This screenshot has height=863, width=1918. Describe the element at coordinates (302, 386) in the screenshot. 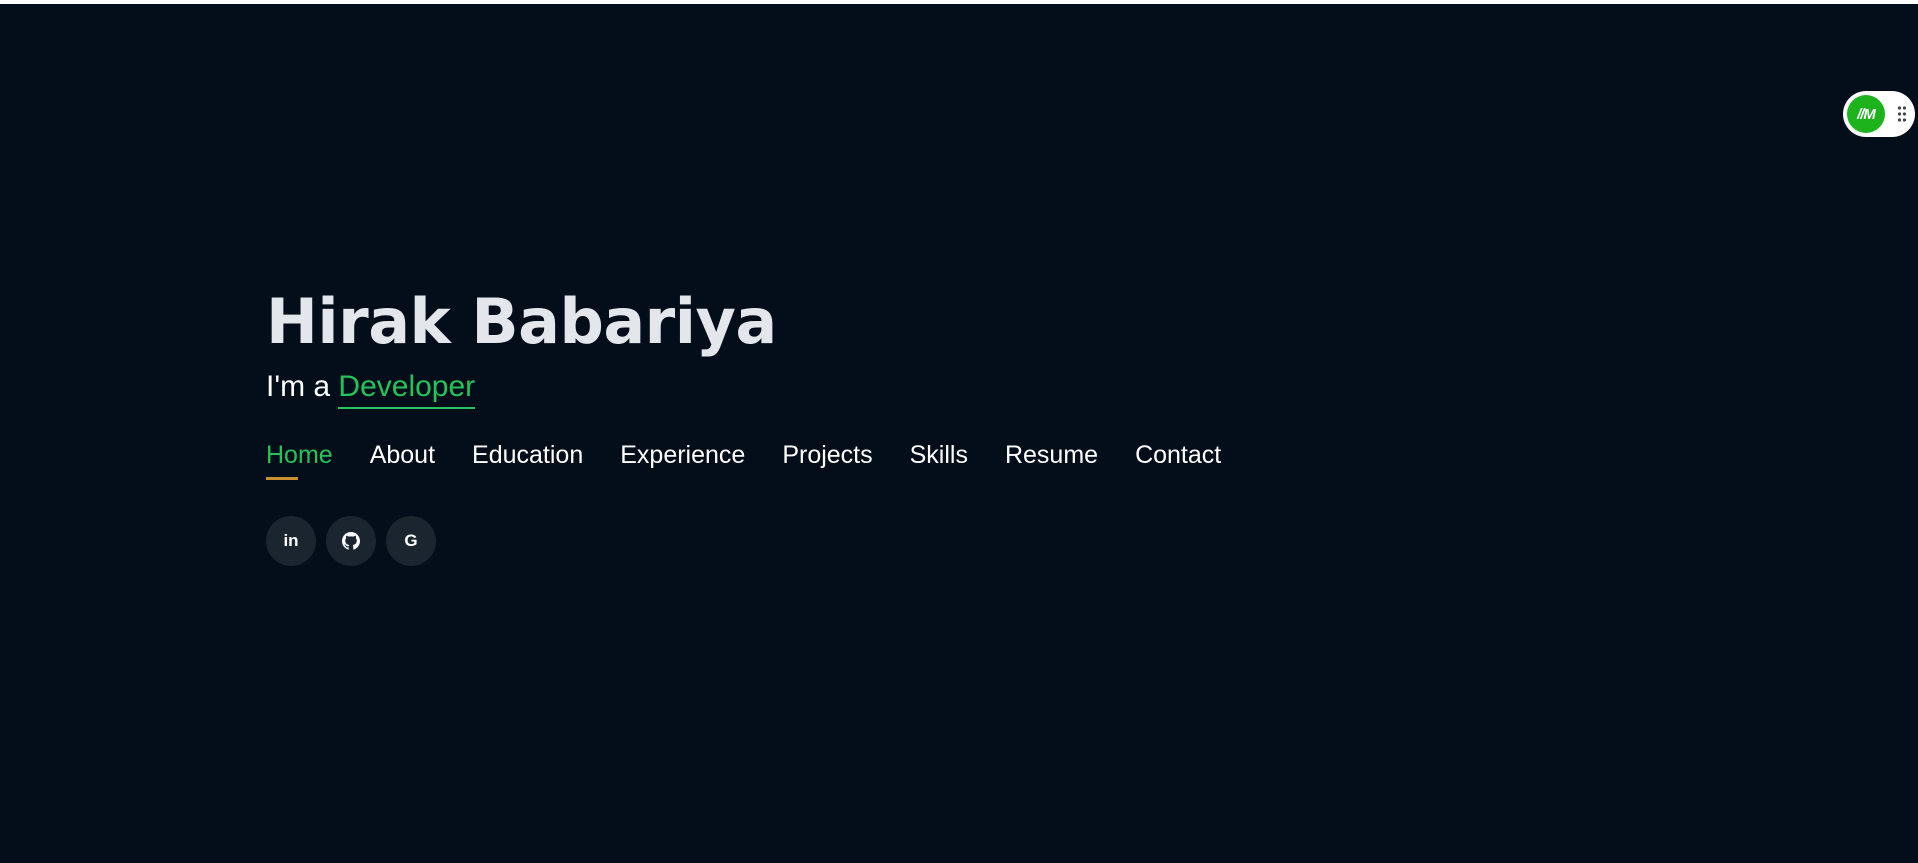

I see `tagline-prefix: I'm a` at that location.